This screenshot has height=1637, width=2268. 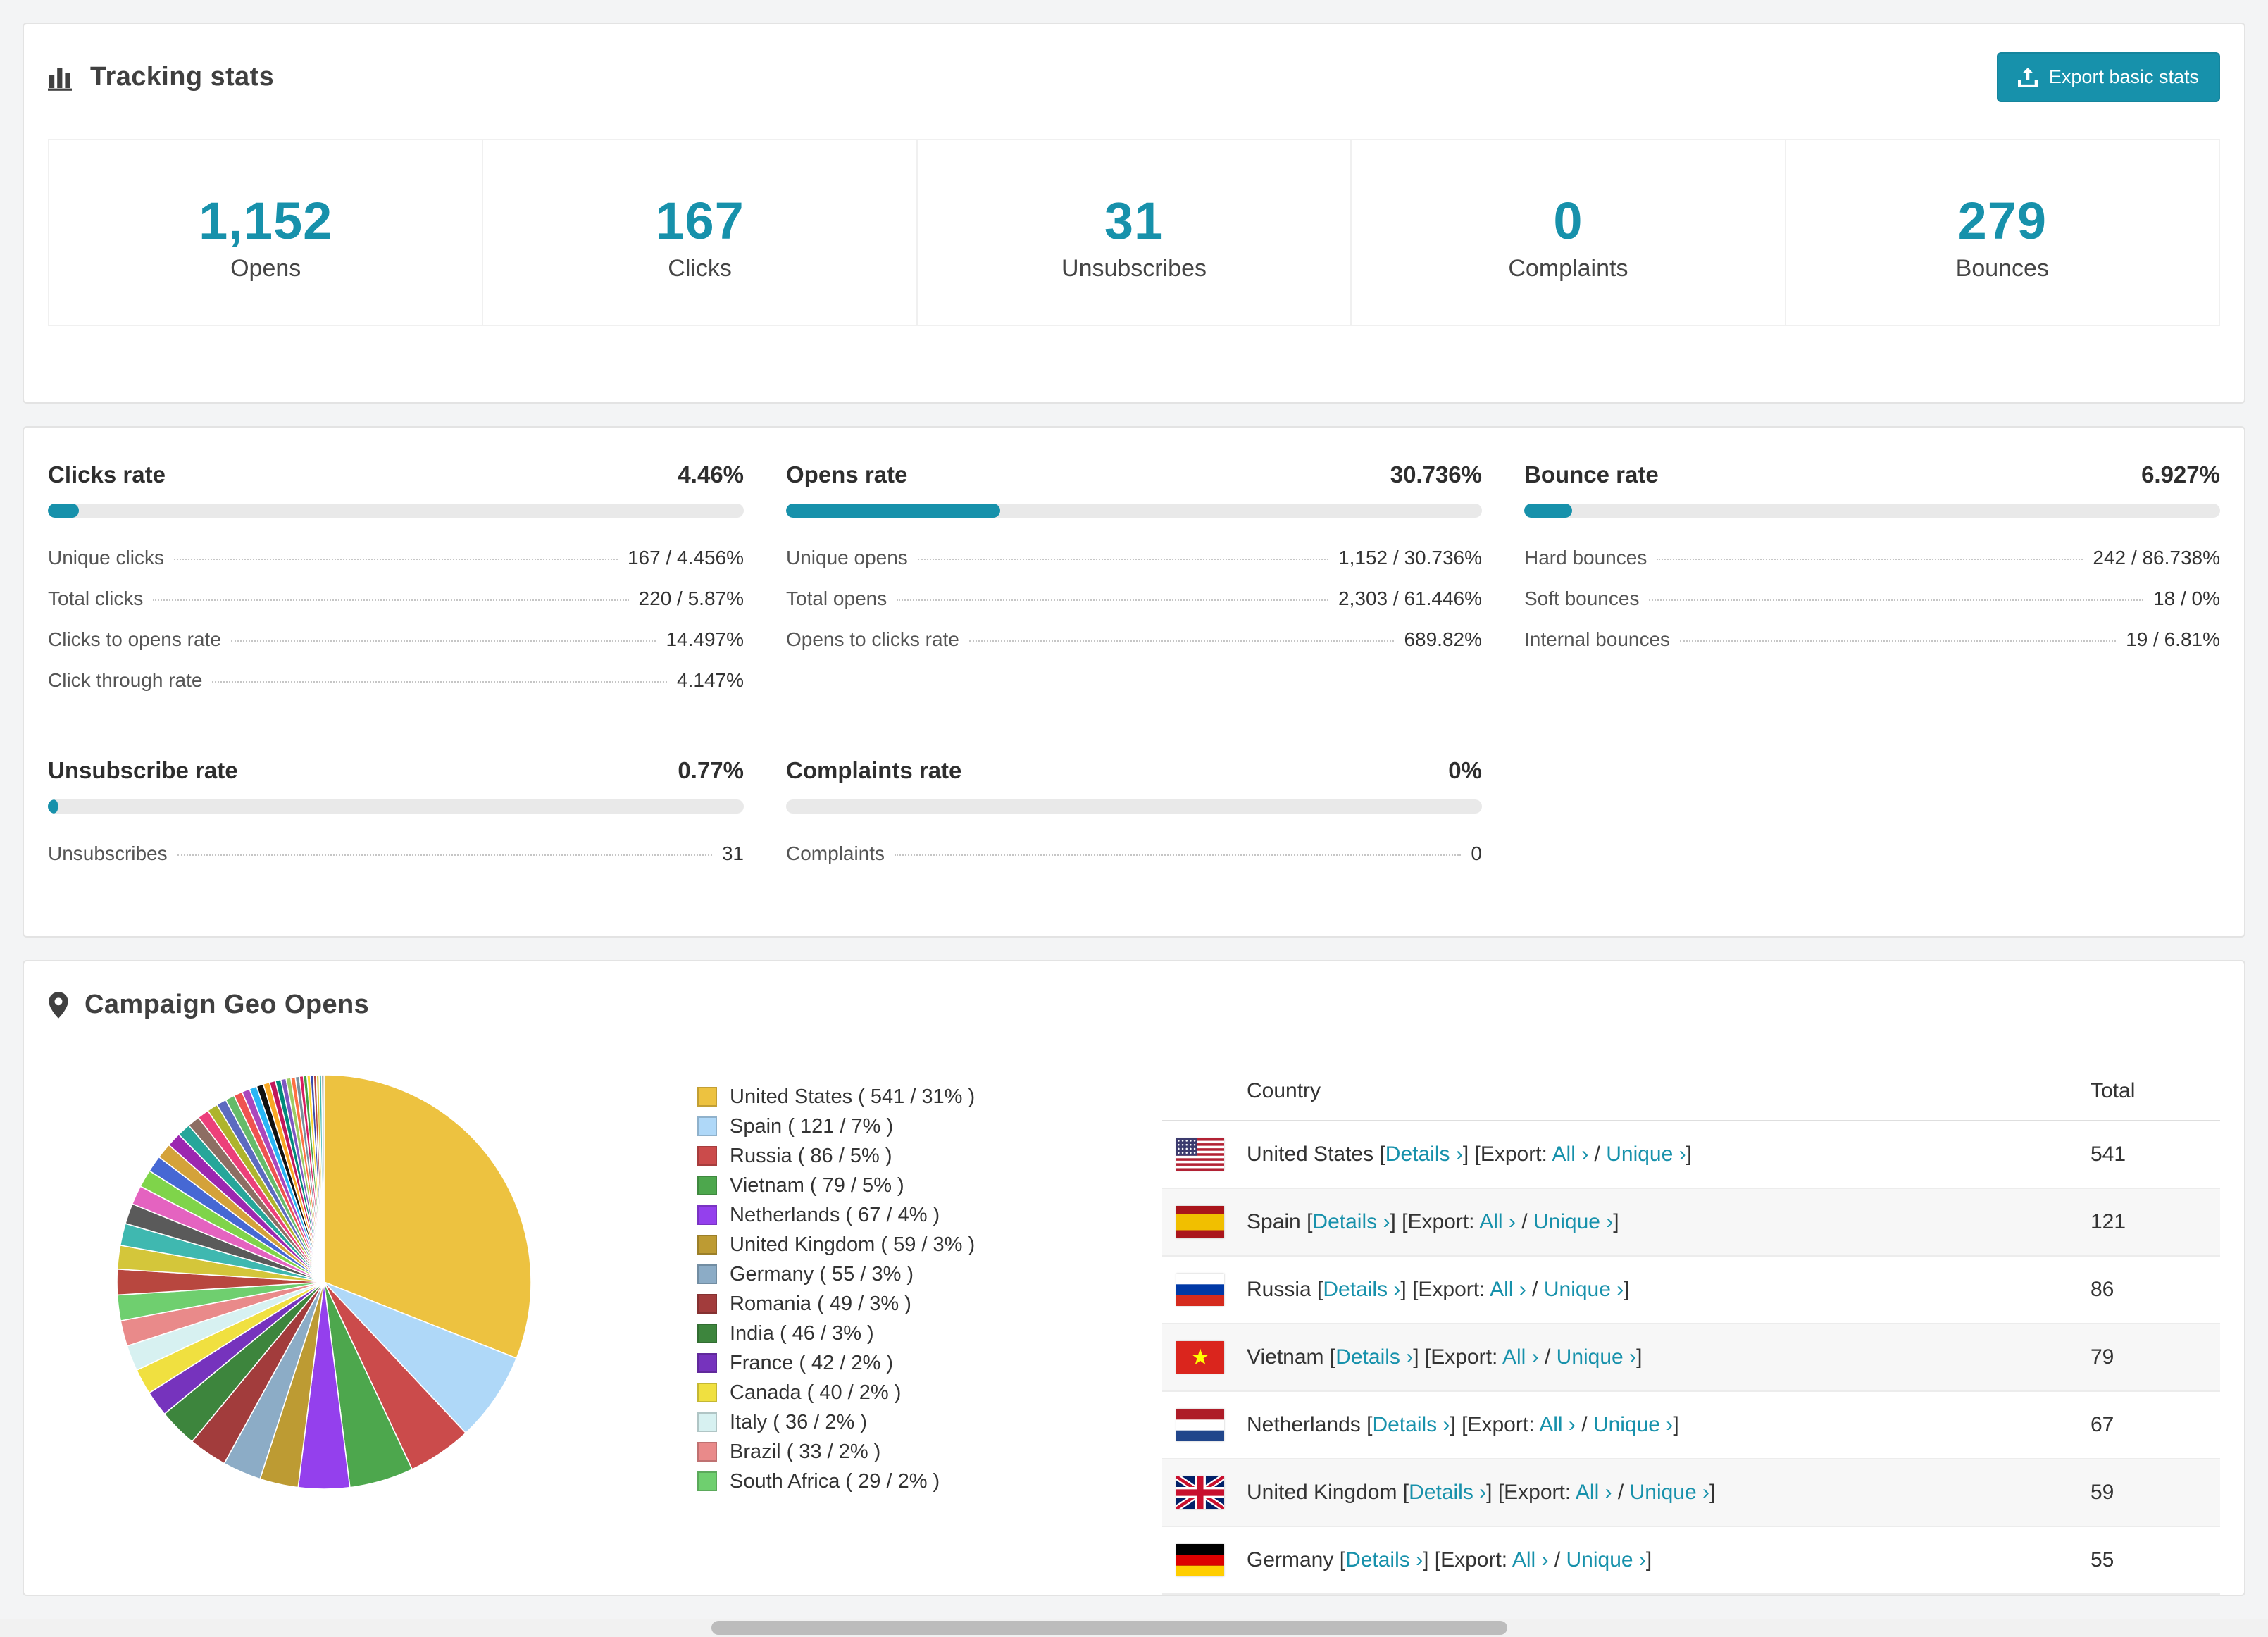 What do you see at coordinates (227, 1004) in the screenshot?
I see `geo-title-text: Campaign Geo Opens` at bounding box center [227, 1004].